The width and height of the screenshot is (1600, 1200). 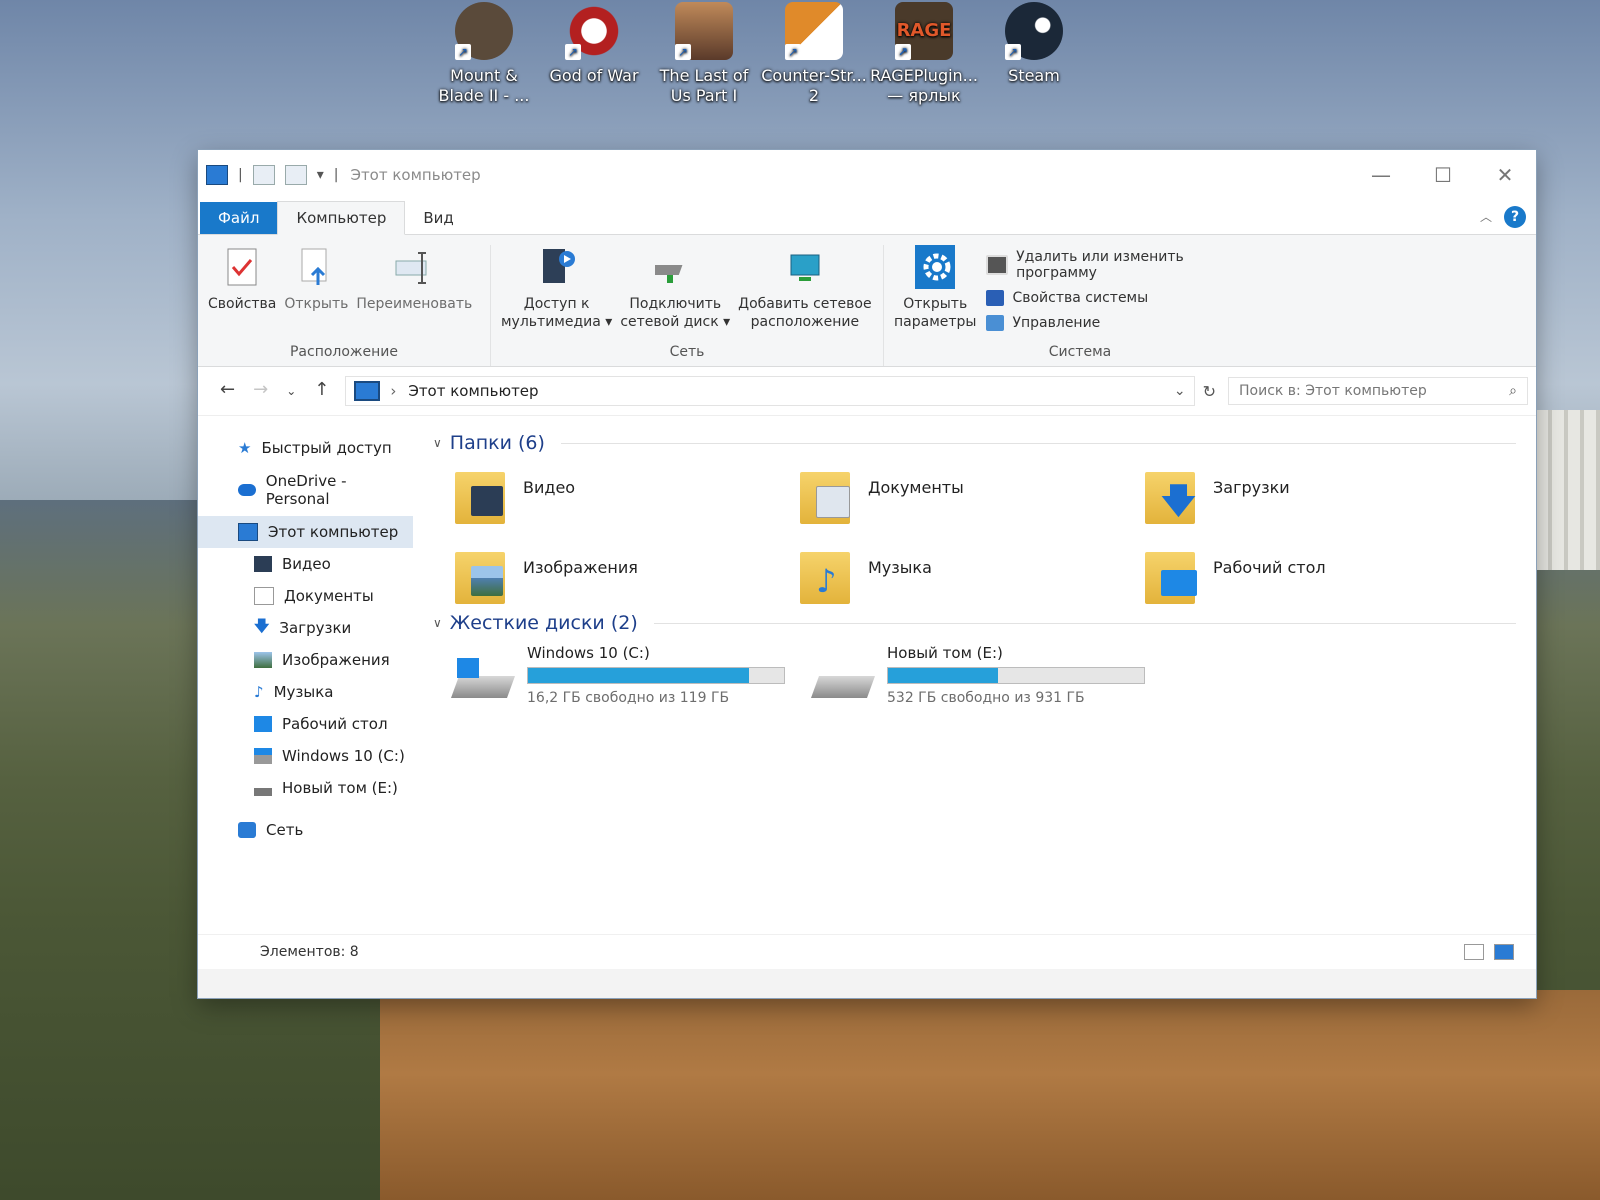 I want to click on desktop-icon, so click(x=263, y=724).